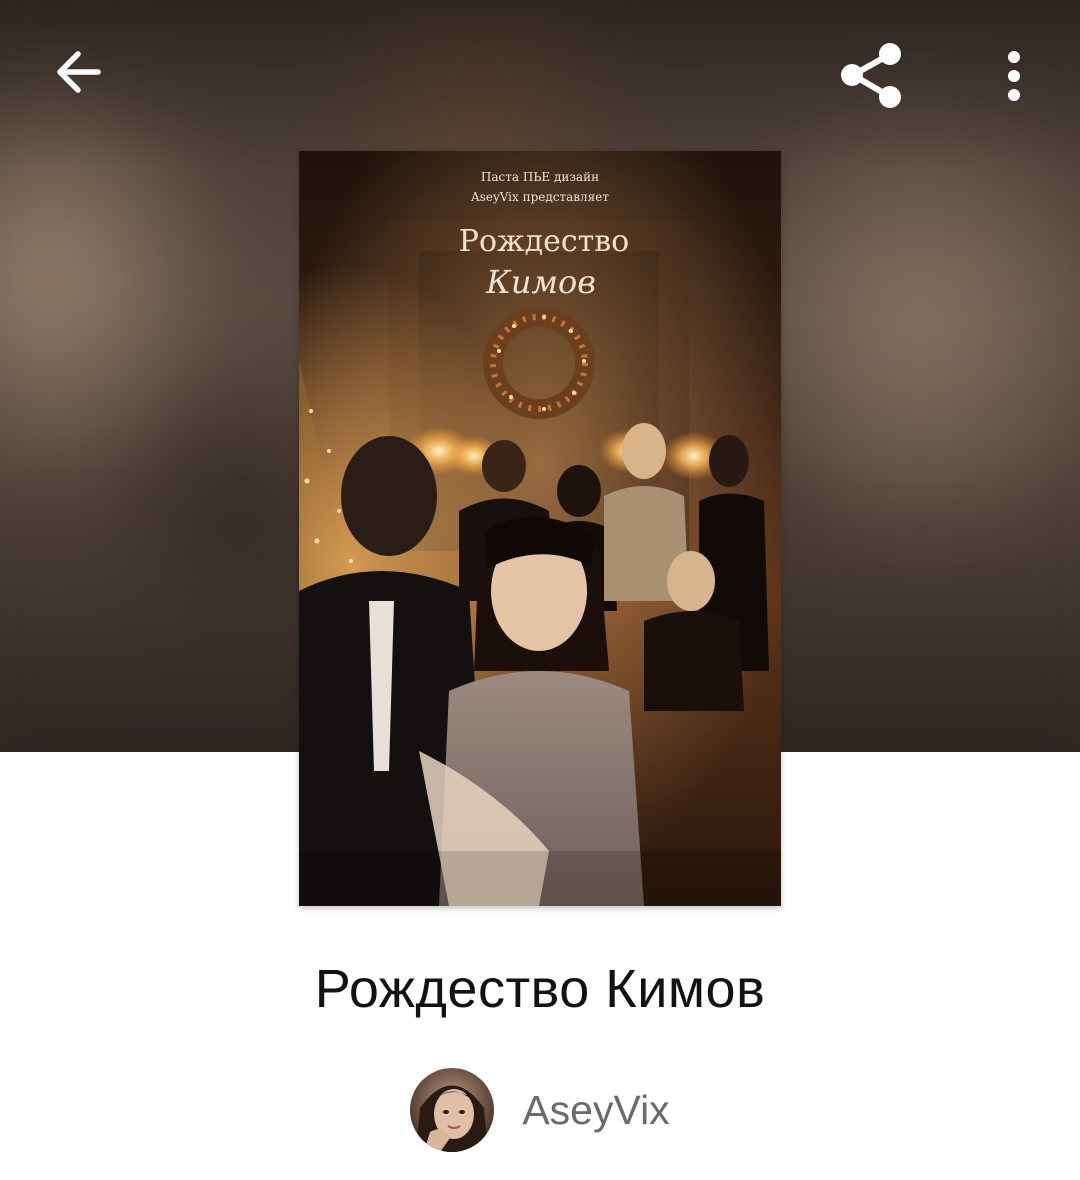 The height and width of the screenshot is (1180, 1080). I want to click on back-button, so click(78, 72).